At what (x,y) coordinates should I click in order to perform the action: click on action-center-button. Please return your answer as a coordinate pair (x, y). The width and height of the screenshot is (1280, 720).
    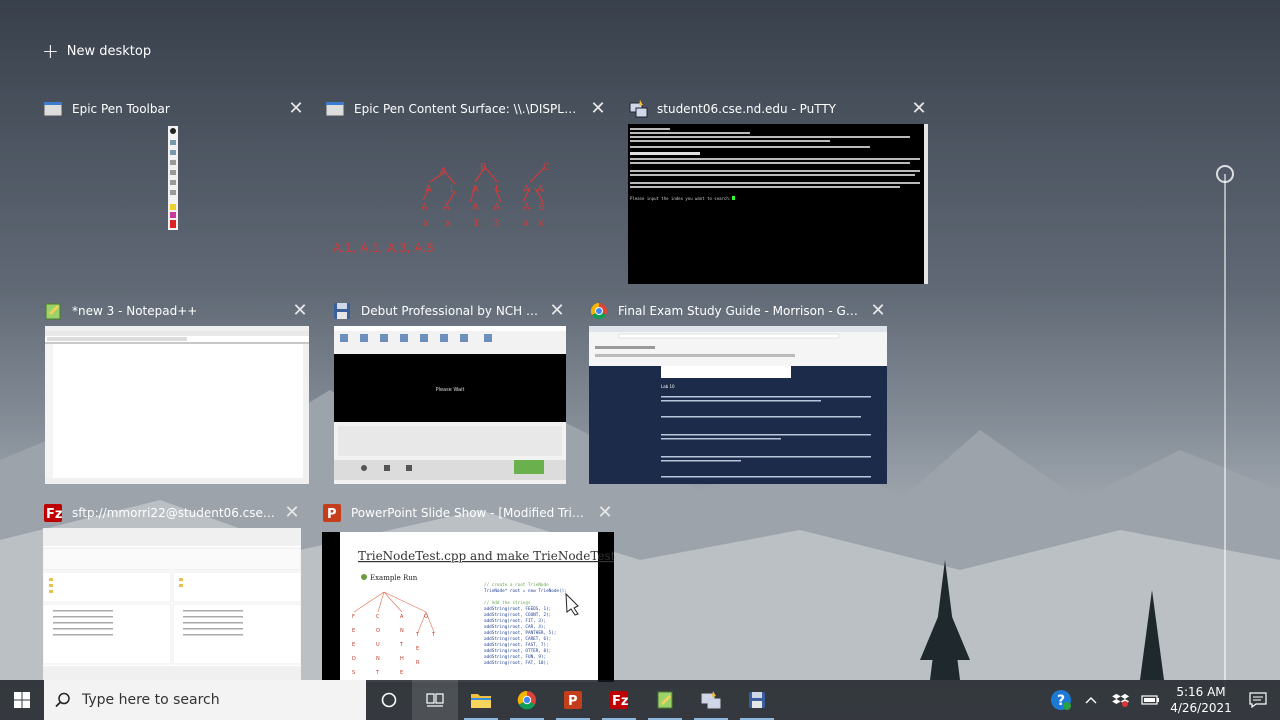
    Looking at the image, I should click on (1258, 700).